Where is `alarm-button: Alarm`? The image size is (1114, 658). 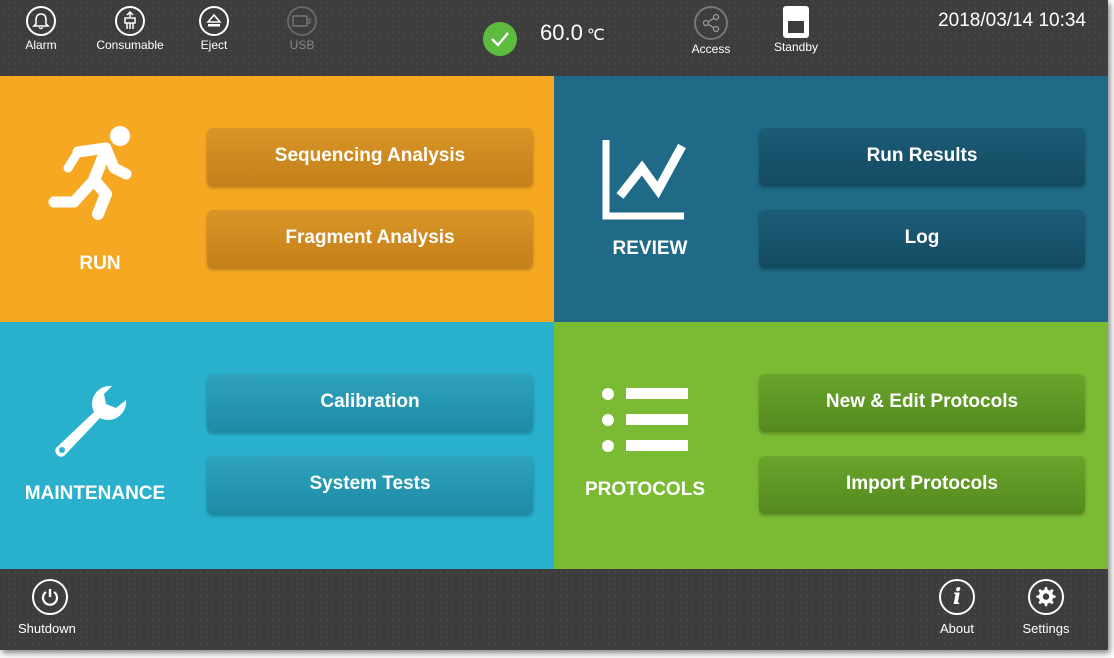 alarm-button: Alarm is located at coordinates (41, 29).